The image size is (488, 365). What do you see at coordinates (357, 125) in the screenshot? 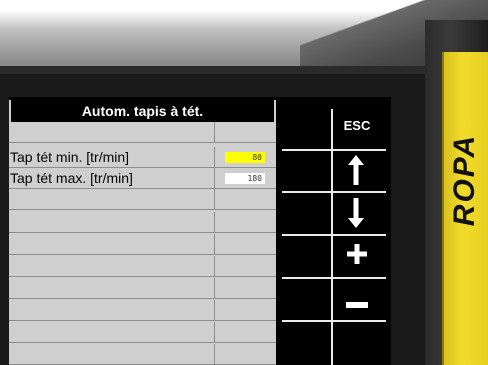
I see `esc-button: ESC` at bounding box center [357, 125].